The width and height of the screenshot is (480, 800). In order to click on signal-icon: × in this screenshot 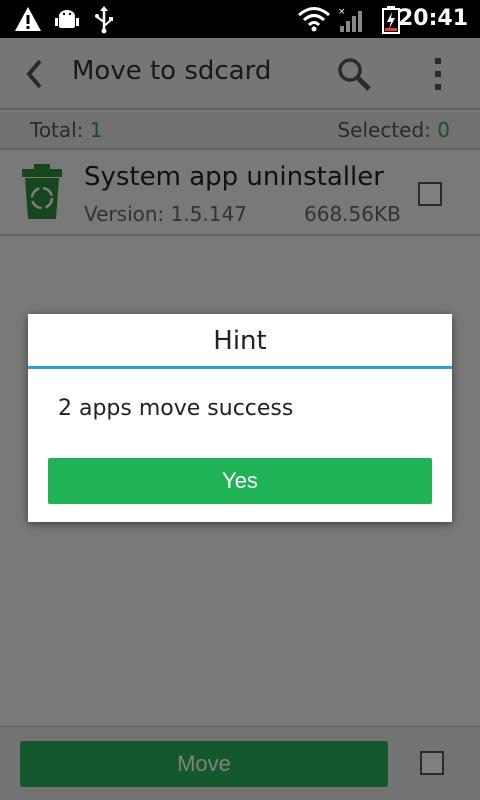, I will do `click(350, 19)`.